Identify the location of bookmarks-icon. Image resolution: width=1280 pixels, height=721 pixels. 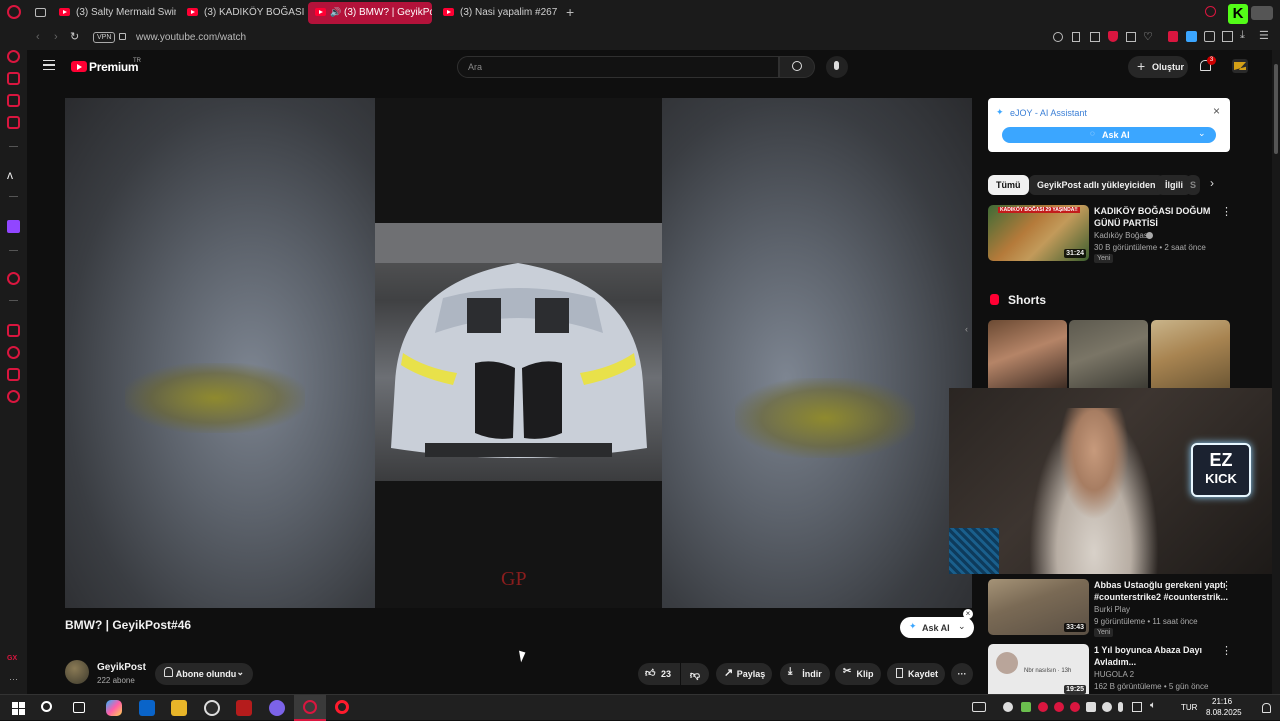
(13, 330).